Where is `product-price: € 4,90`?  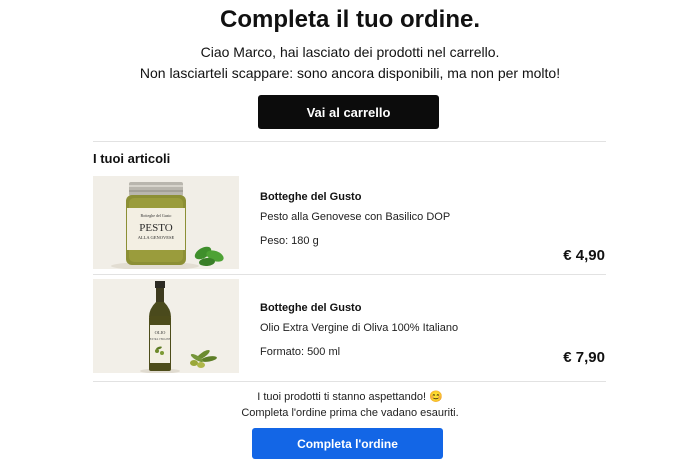 product-price: € 4,90 is located at coordinates (584, 255).